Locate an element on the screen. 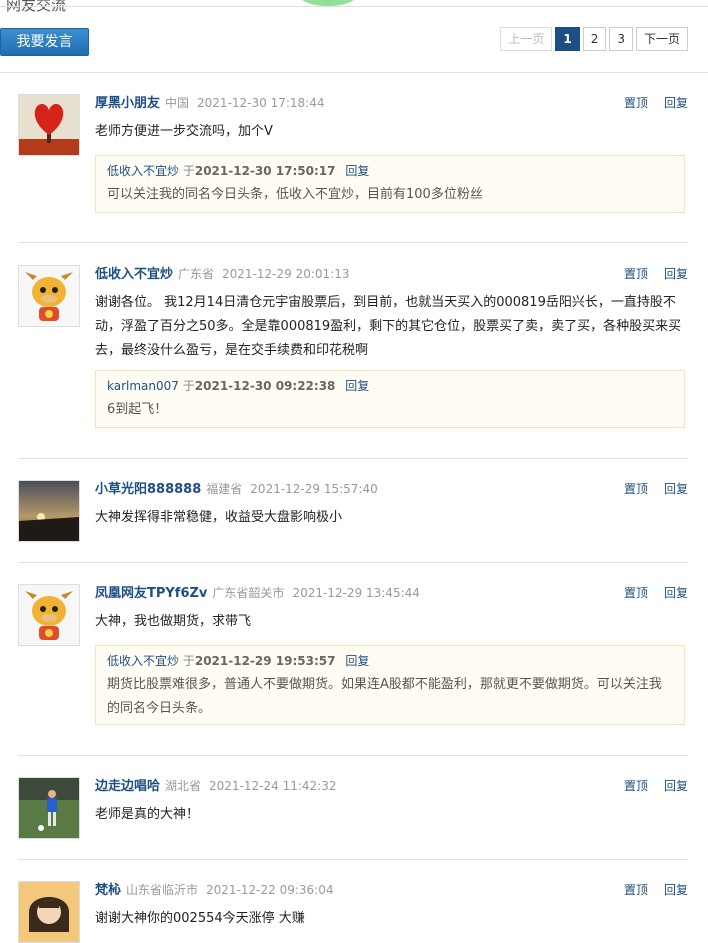  comment-meta: 梵杺 山东省临沂市 2021-12-22 09:36:04 is located at coordinates (214, 890).